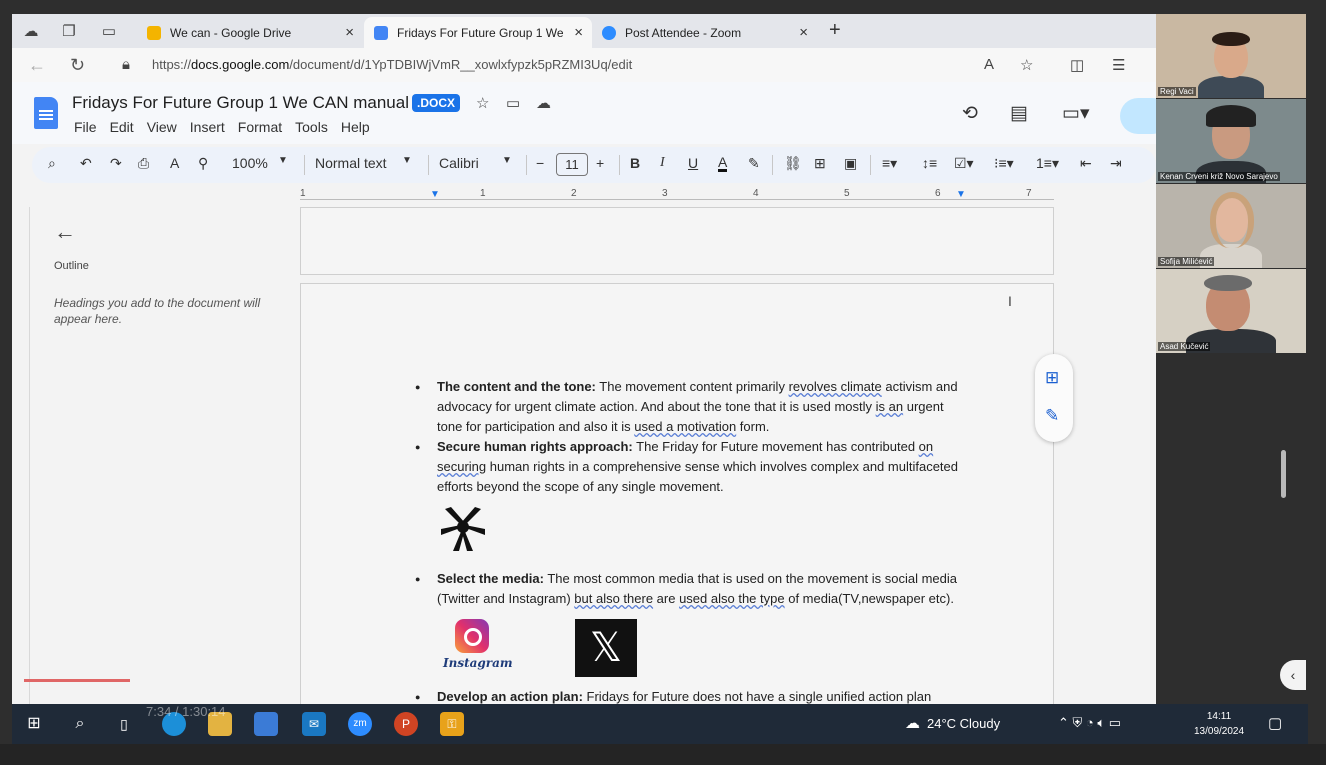 The width and height of the screenshot is (1326, 765). What do you see at coordinates (174, 163) in the screenshot?
I see `spellcheck-icon: A` at bounding box center [174, 163].